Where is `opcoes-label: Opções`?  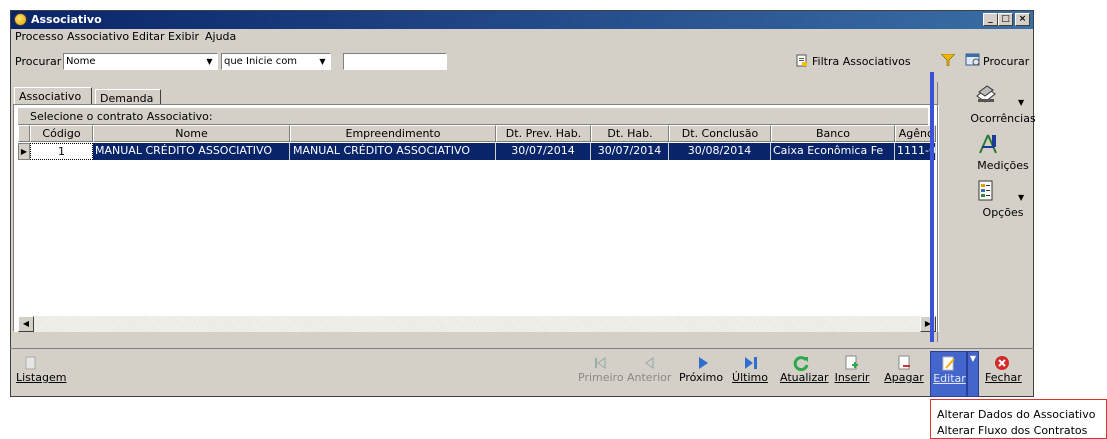
opcoes-label: Opções is located at coordinates (1003, 212).